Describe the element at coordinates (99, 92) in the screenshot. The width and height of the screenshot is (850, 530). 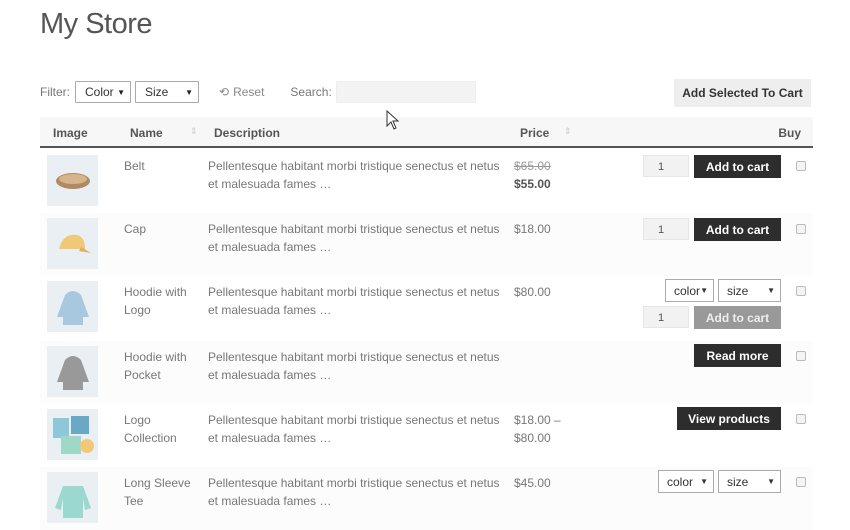
I see `color-filter-value: Color` at that location.